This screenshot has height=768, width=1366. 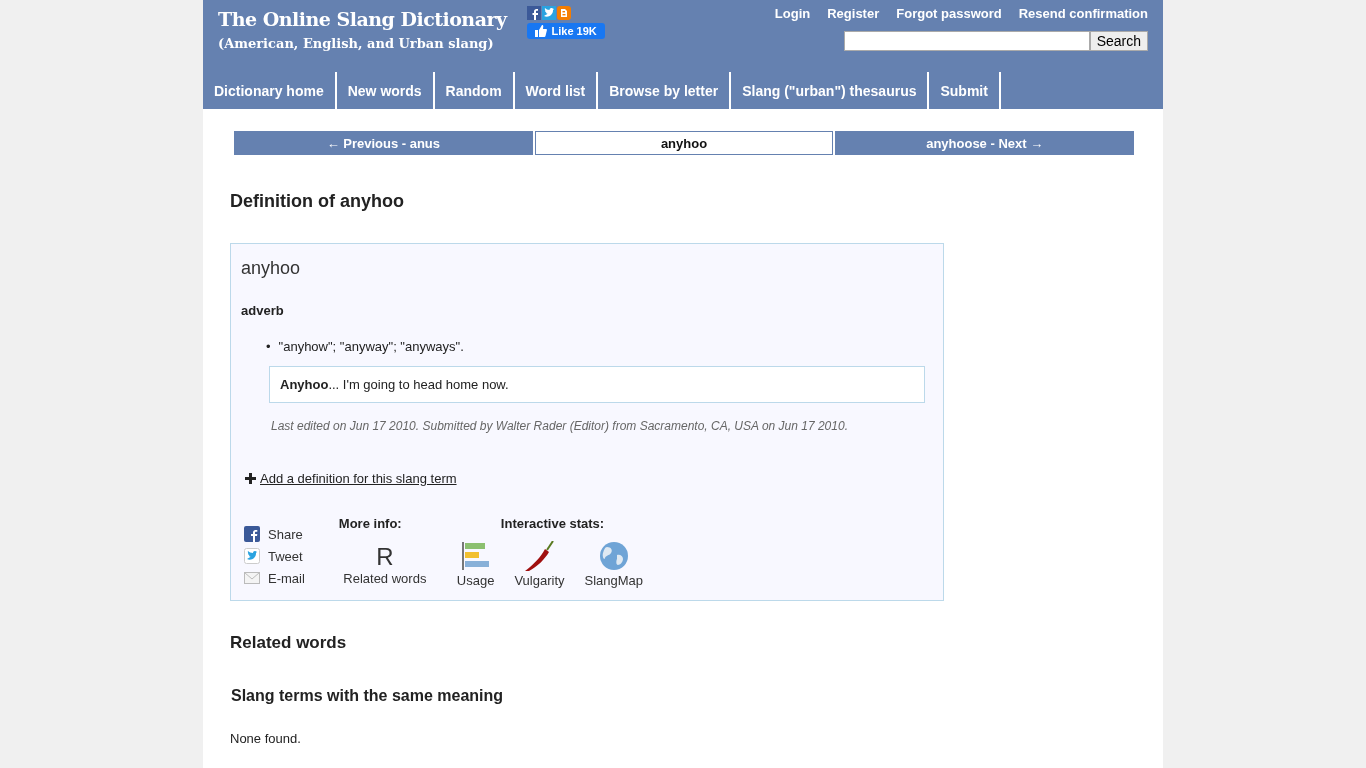 What do you see at coordinates (563, 13) in the screenshot?
I see `blog-icon` at bounding box center [563, 13].